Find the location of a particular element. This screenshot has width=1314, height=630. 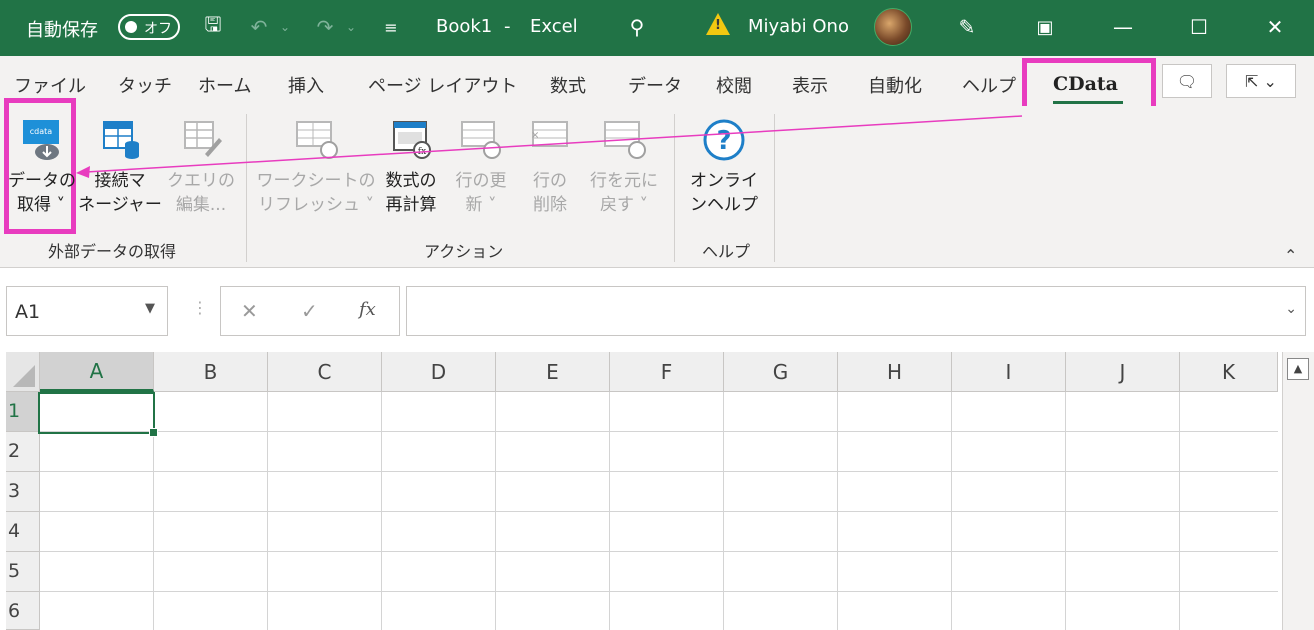

row-restore-line1: 行を元に is located at coordinates (624, 181).